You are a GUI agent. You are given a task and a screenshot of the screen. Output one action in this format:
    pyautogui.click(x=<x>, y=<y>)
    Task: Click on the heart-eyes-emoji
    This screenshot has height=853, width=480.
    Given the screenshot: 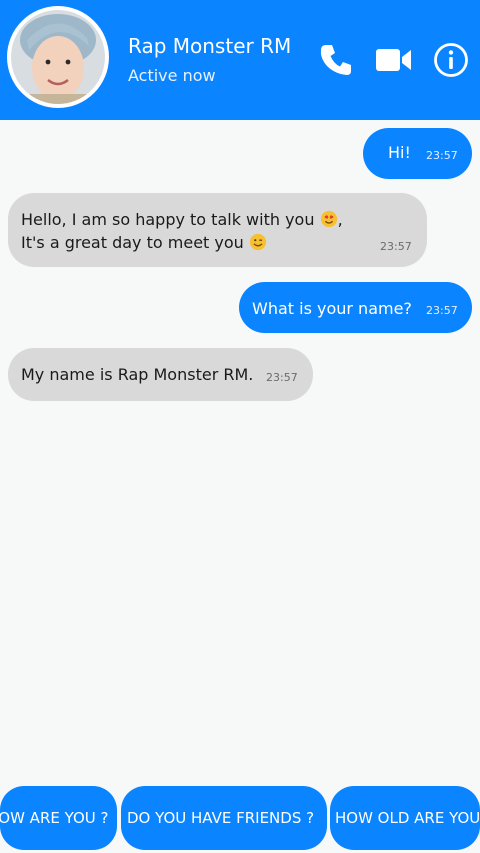 What is the action you would take?
    pyautogui.click(x=328, y=219)
    